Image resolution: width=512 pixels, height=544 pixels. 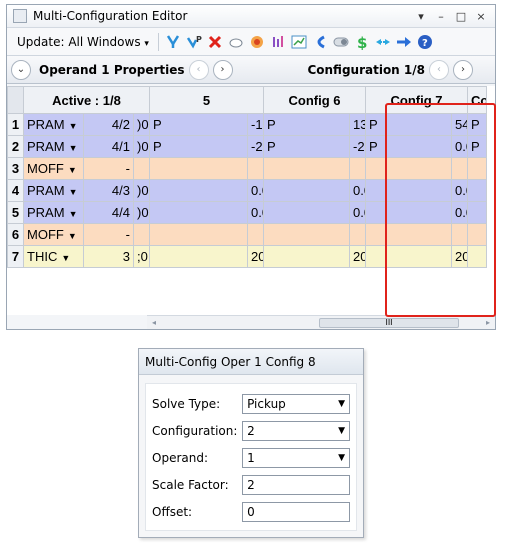 I want to click on config-6-cell: -233.82000, so click(x=255, y=146).